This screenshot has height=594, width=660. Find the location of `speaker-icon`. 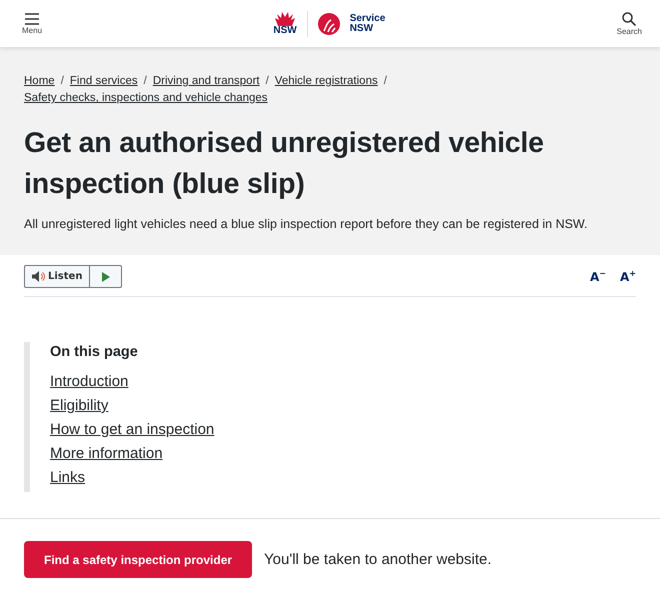

speaker-icon is located at coordinates (38, 276).